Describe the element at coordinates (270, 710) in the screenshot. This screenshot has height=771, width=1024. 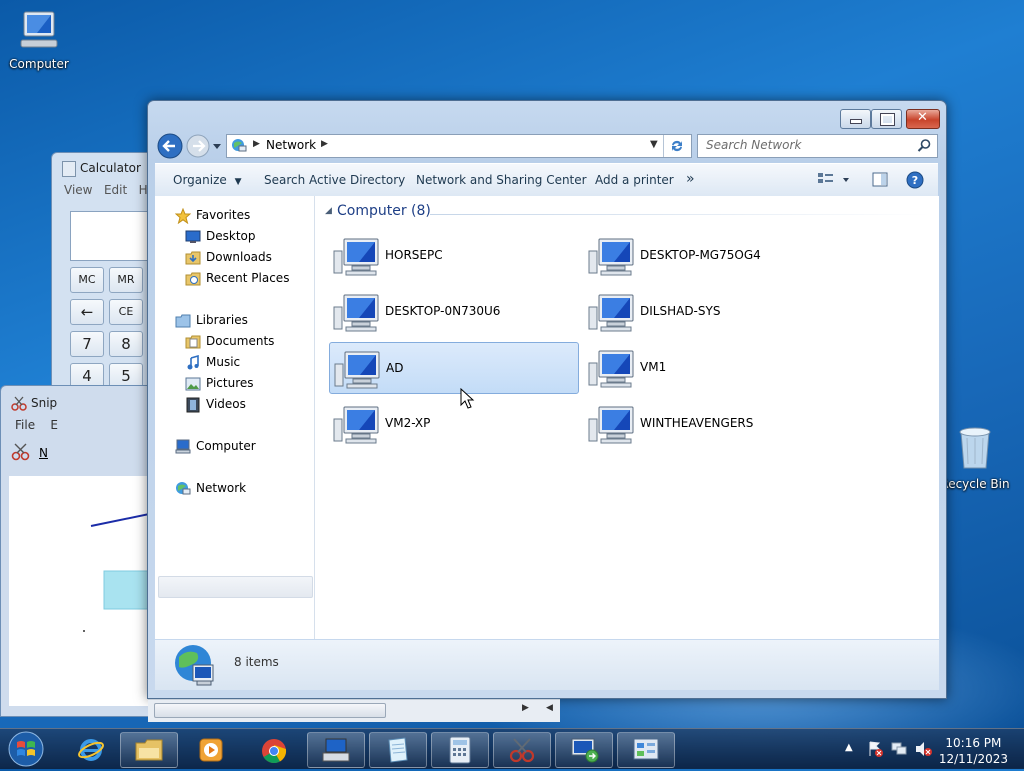
I see `scrollbar-thumb` at that location.